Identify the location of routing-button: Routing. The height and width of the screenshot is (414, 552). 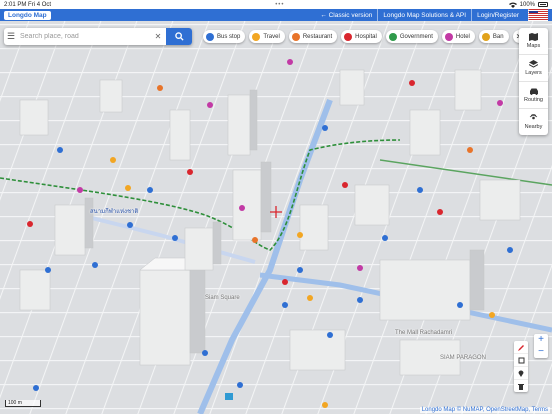
(533, 95).